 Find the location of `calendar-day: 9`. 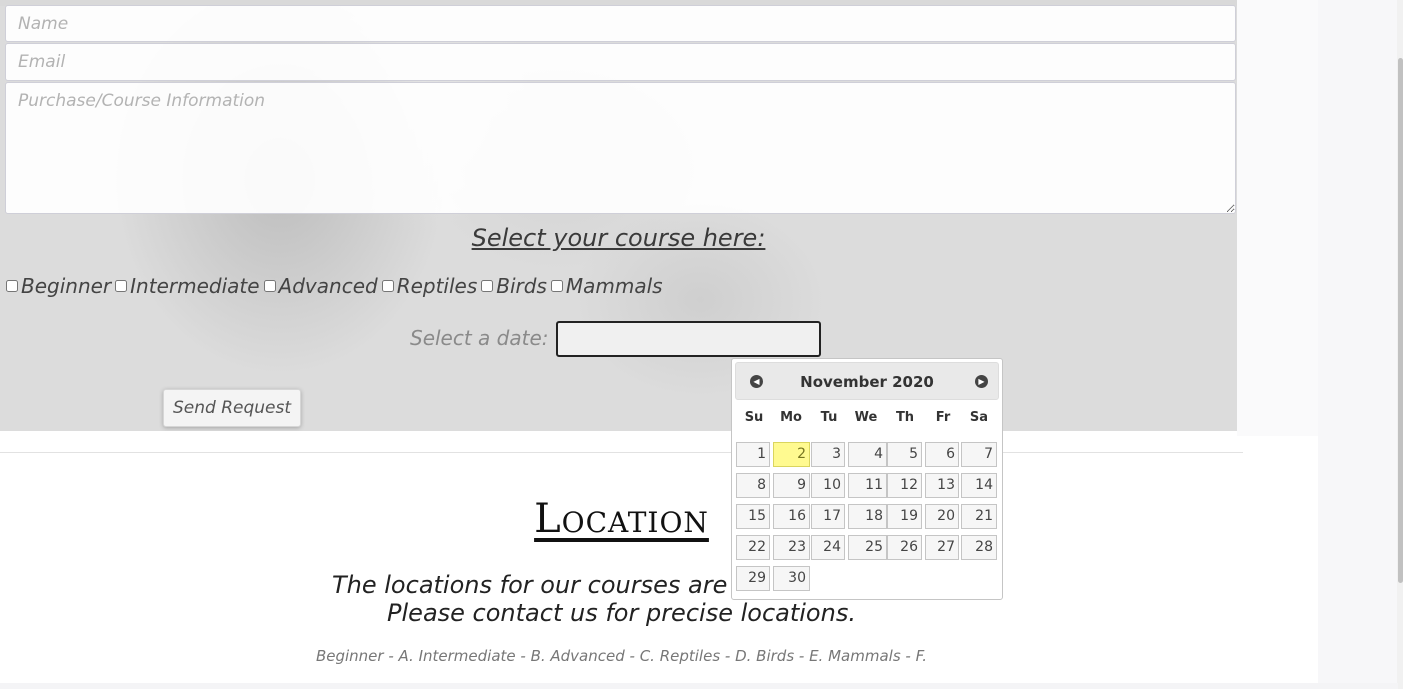

calendar-day: 9 is located at coordinates (791, 485).